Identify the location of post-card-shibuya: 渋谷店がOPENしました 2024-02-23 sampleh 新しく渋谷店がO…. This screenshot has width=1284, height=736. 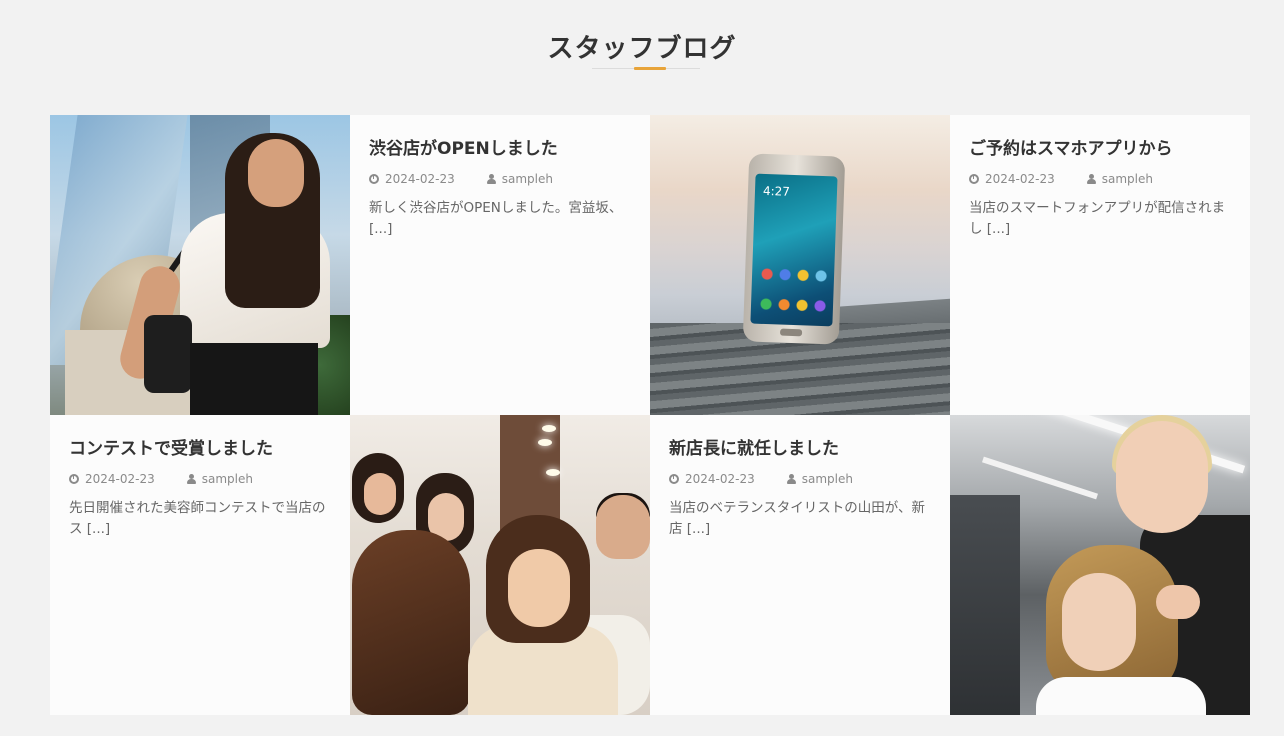
(500, 265).